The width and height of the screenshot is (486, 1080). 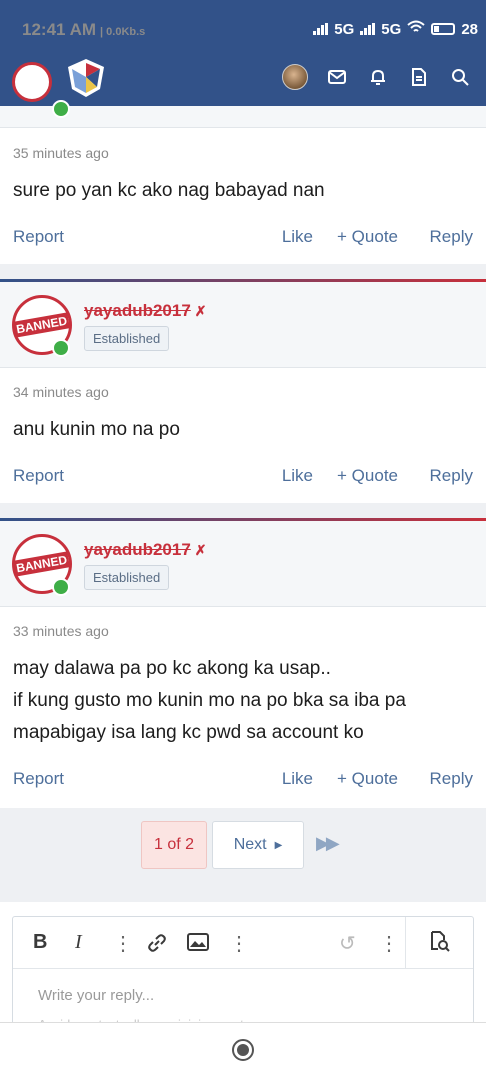 I want to click on clock: 12:41 AM | 0.0Kb.s, so click(x=84, y=29).